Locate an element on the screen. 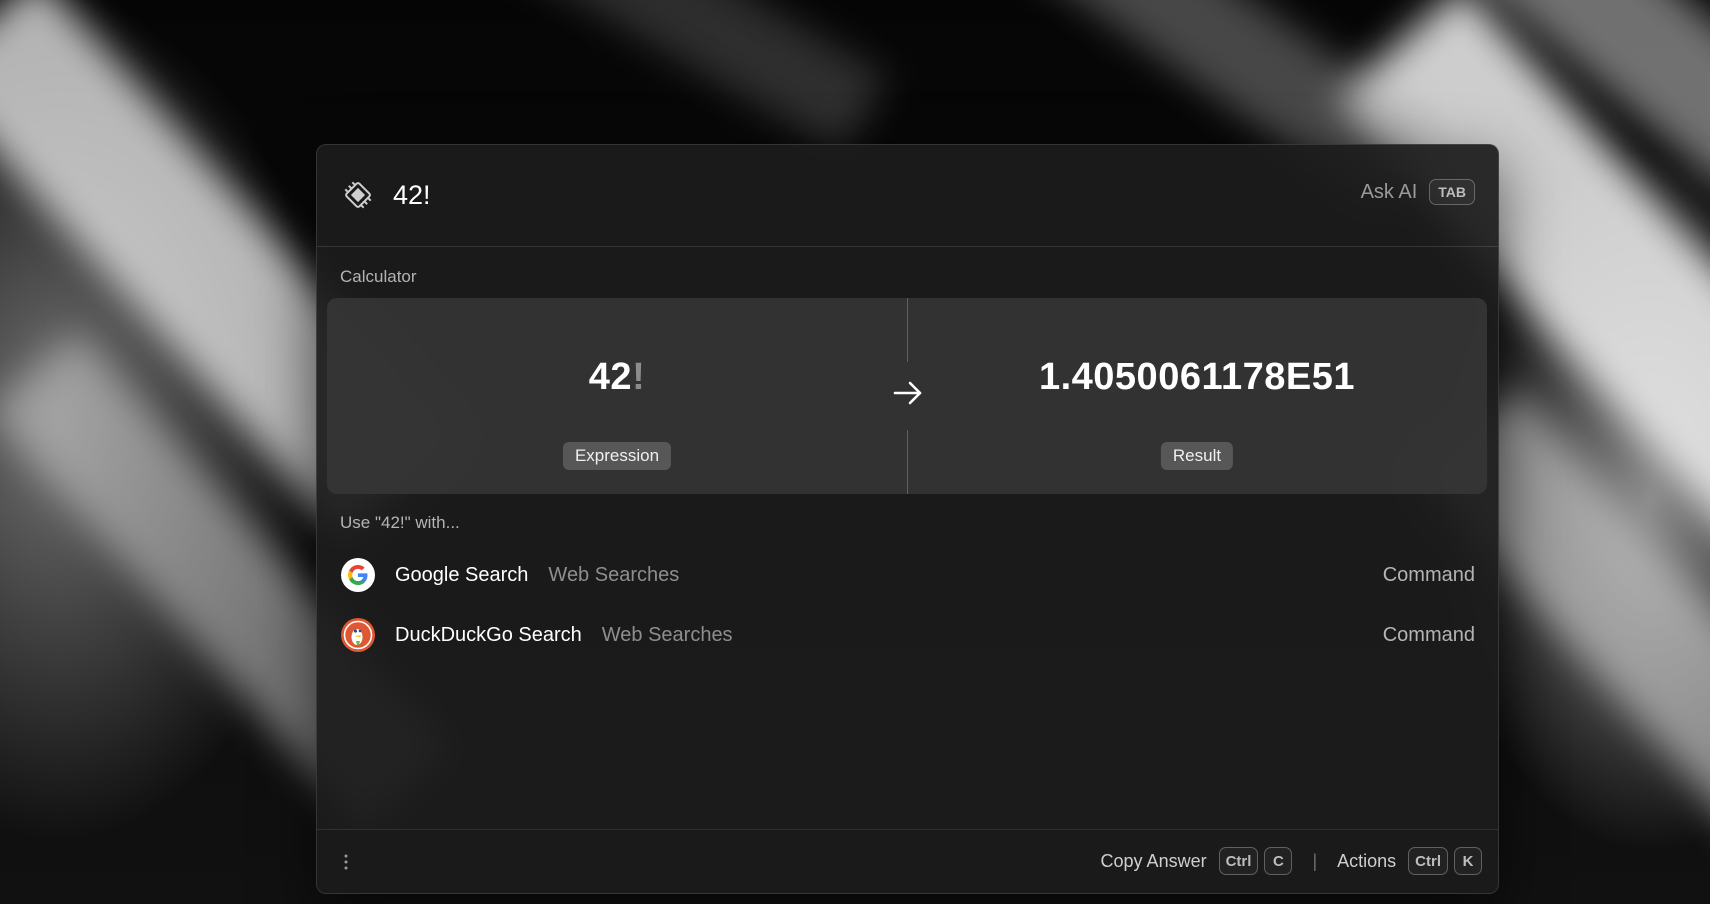 The height and width of the screenshot is (904, 1710). duckduckgo-icon is located at coordinates (358, 635).